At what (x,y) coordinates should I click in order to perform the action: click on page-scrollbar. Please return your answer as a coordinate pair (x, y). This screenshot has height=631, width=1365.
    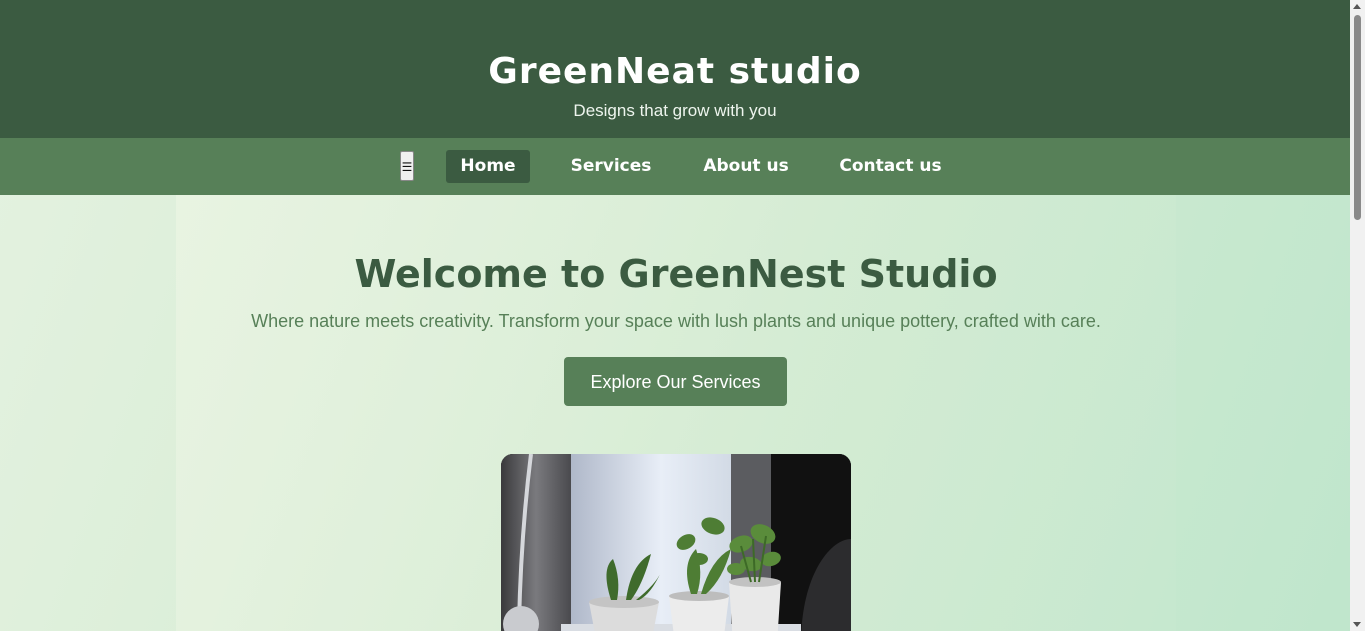
    Looking at the image, I should click on (1357, 315).